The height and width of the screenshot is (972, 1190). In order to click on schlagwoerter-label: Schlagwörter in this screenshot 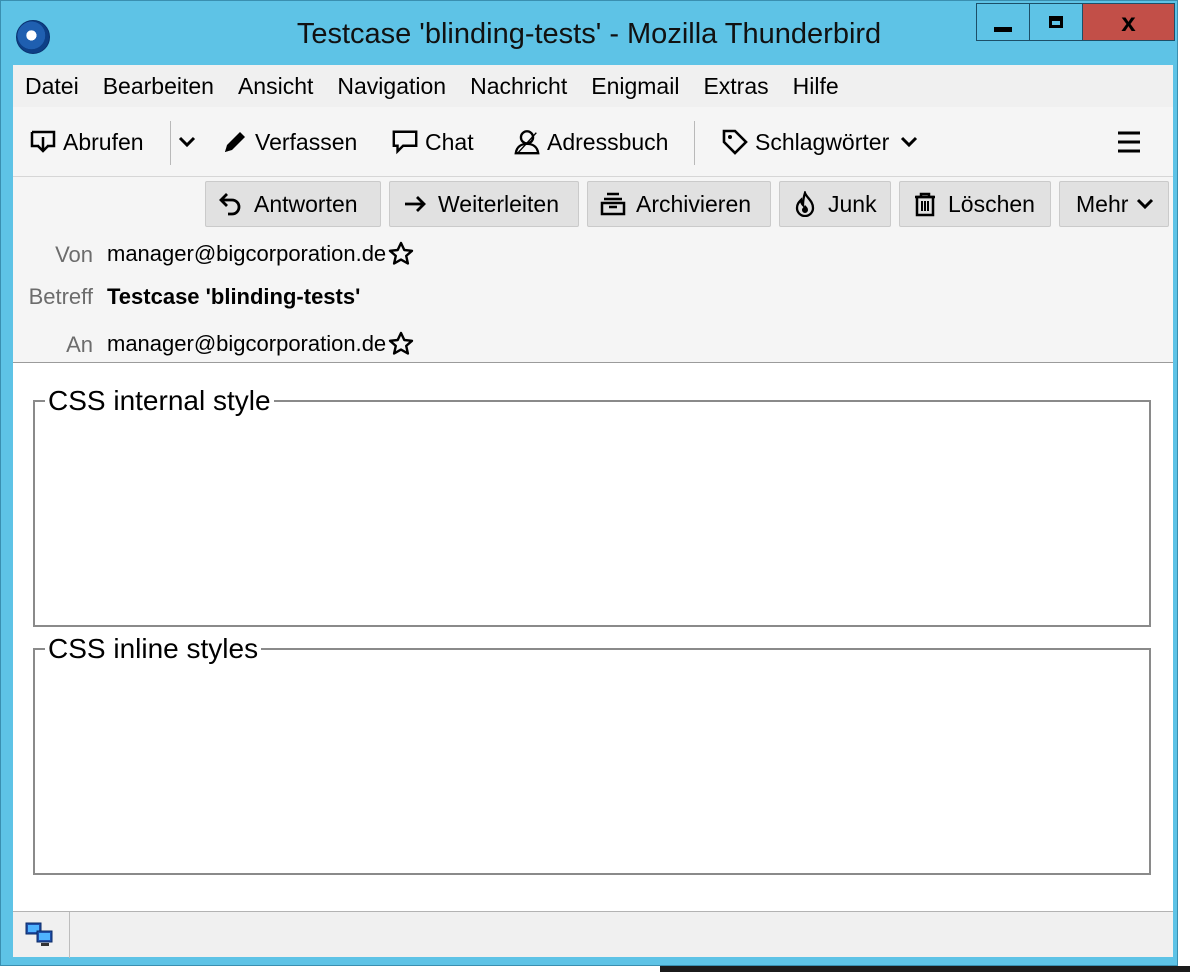, I will do `click(822, 141)`.